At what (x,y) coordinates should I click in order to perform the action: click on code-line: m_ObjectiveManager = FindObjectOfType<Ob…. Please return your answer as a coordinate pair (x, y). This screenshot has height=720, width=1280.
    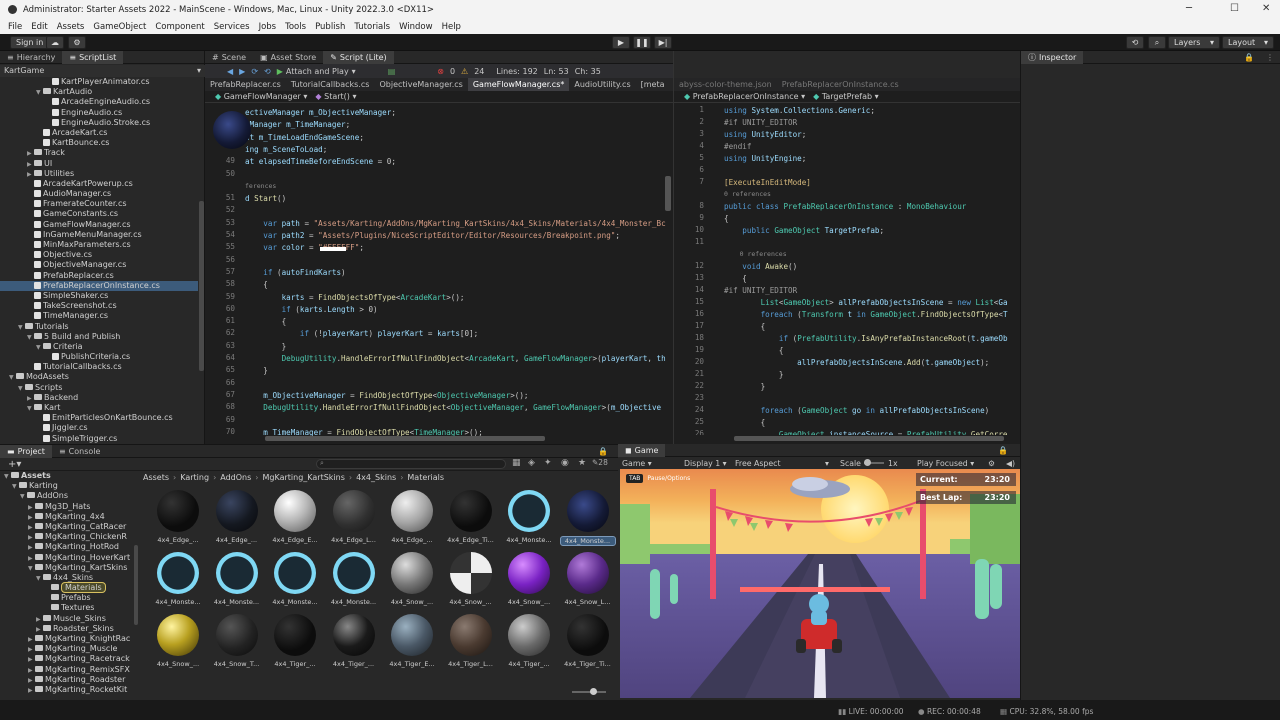
    Looking at the image, I should click on (386, 395).